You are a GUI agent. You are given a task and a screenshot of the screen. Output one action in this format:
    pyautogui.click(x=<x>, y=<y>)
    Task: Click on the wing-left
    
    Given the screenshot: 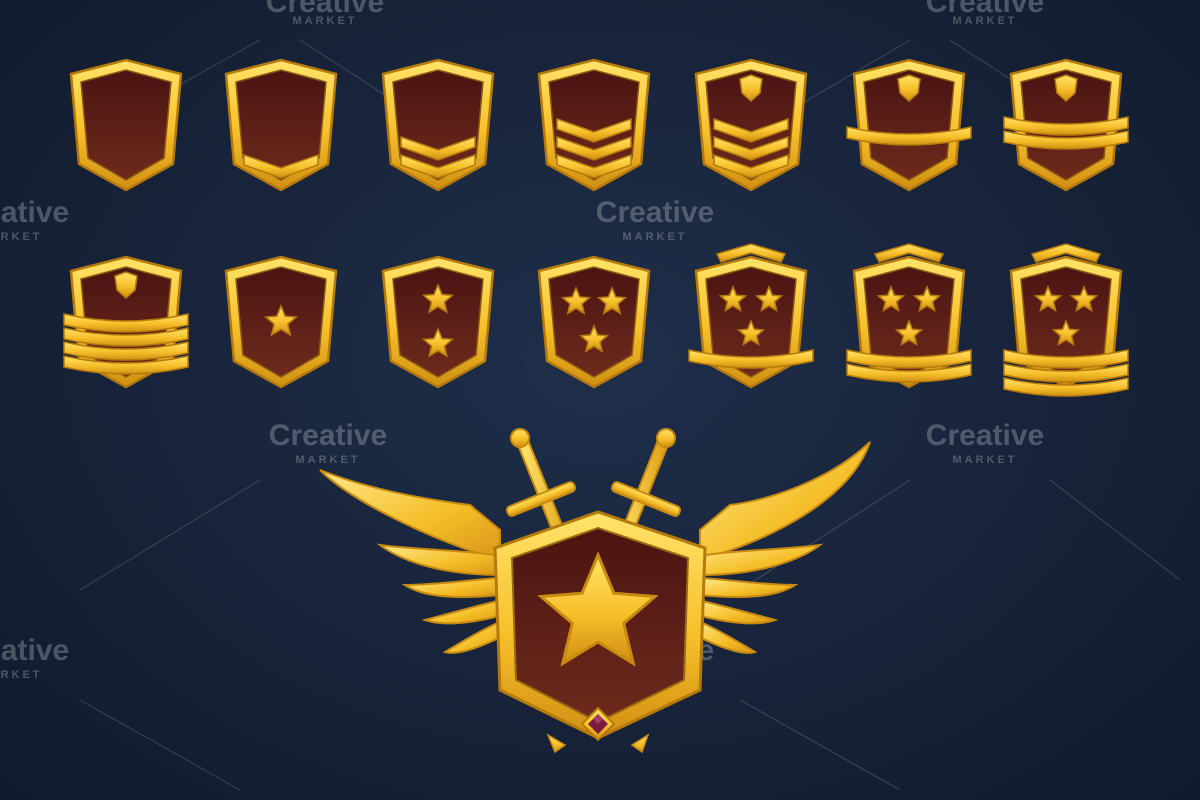 What is the action you would take?
    pyautogui.click(x=413, y=561)
    